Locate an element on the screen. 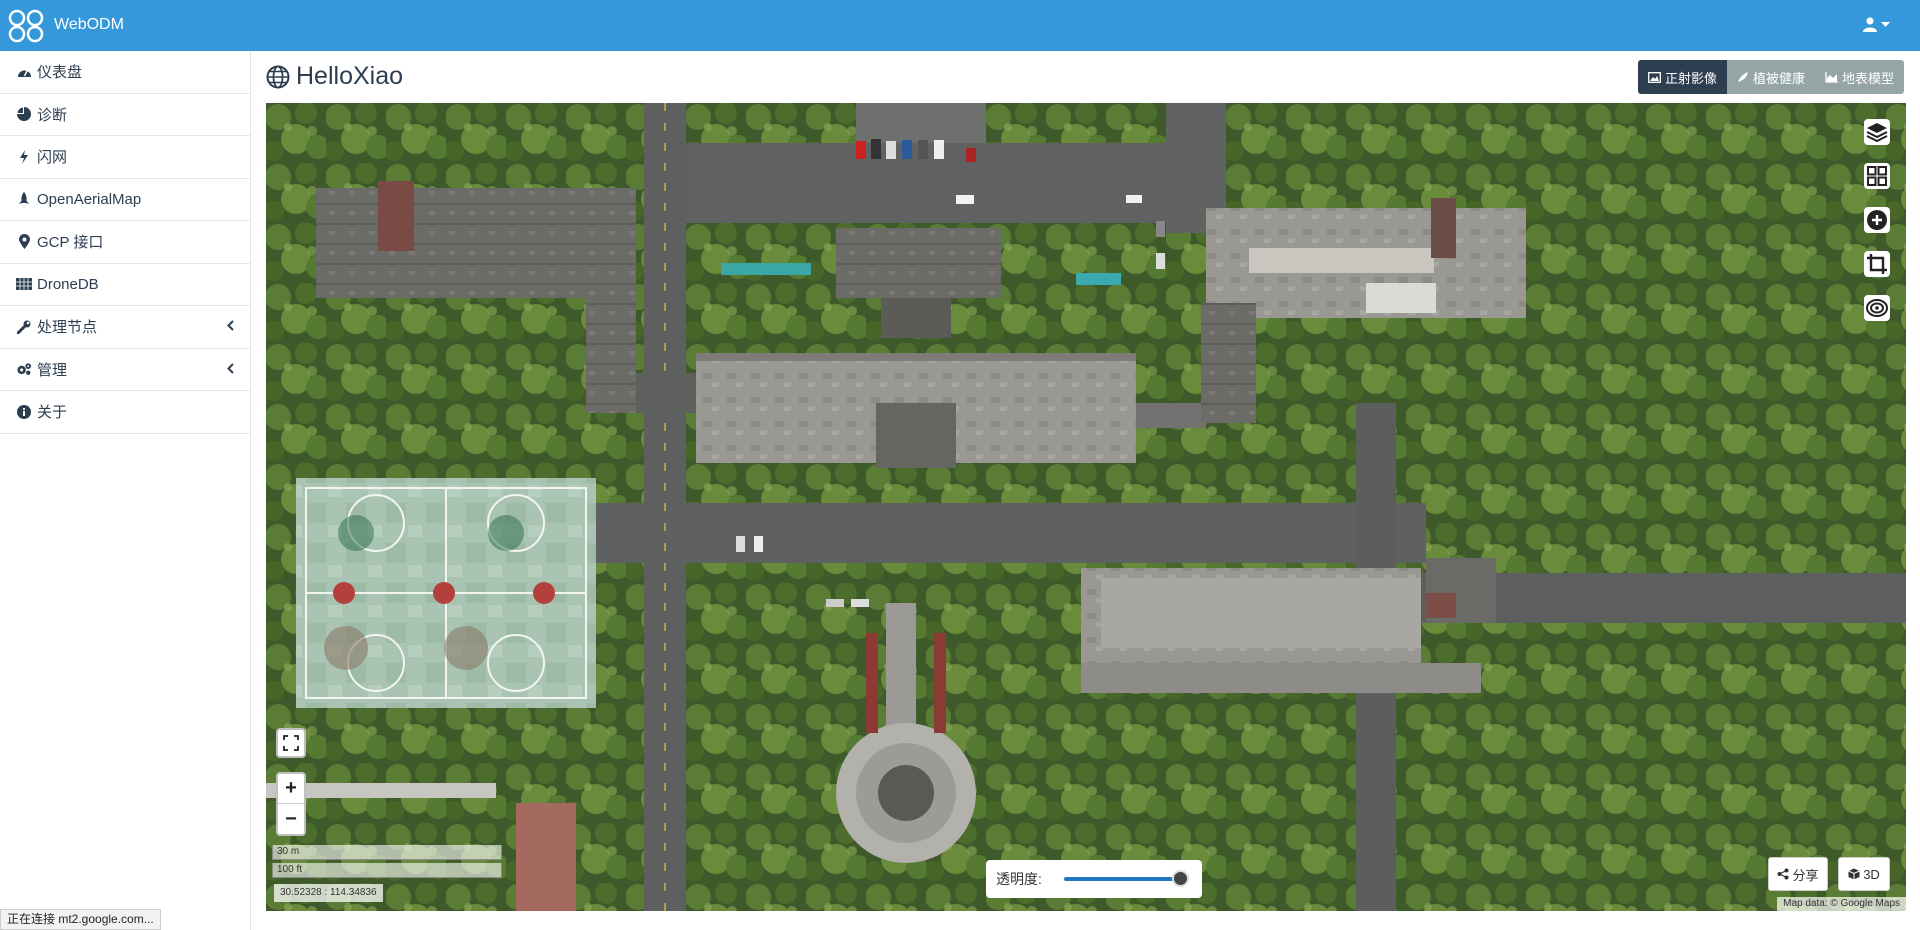 This screenshot has height=930, width=1920. eye-icon is located at coordinates (1877, 308).